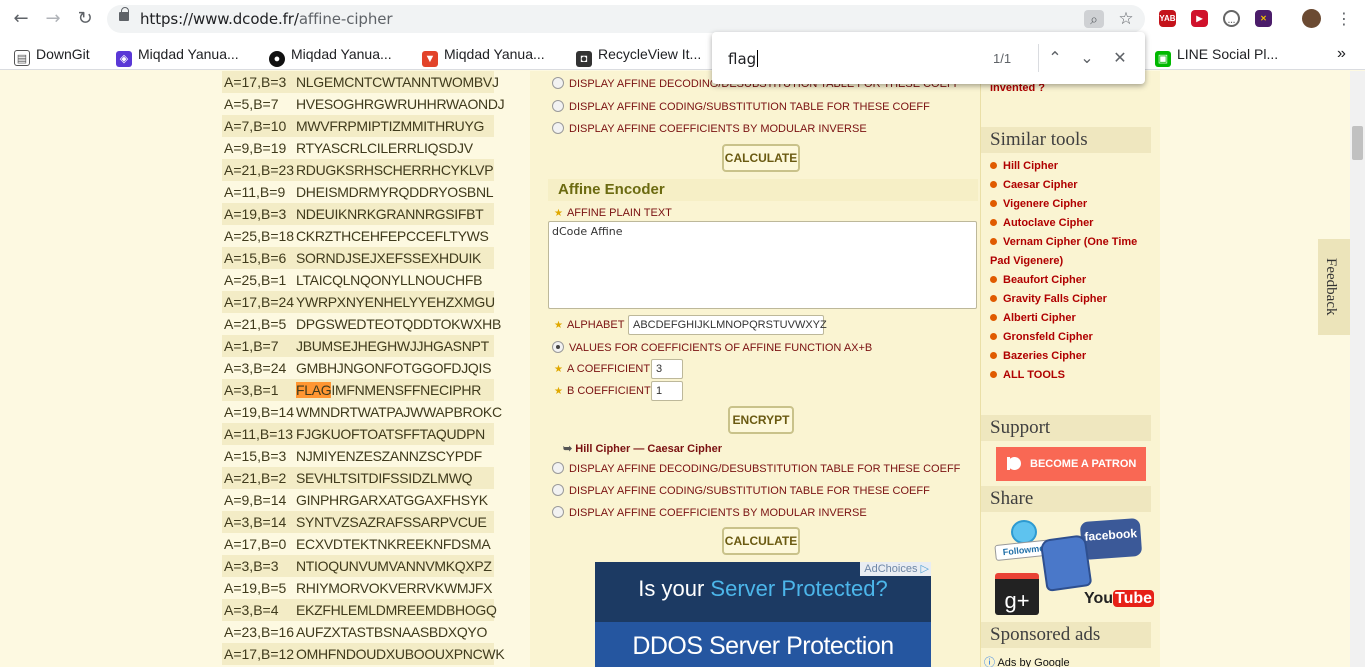 The width and height of the screenshot is (1365, 667). I want to click on similar-tool-link: Vigenere Cipher, so click(1038, 204).